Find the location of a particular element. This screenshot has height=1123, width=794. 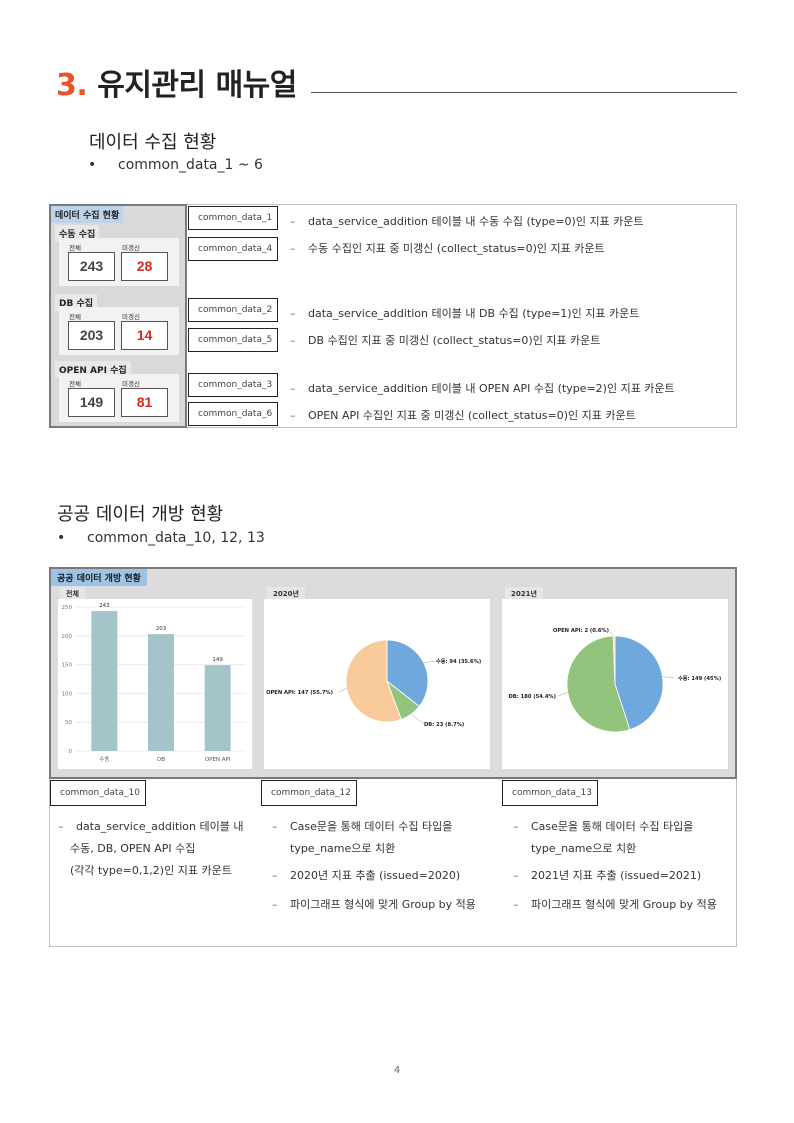

col3-line: –2021년 지표 추출 (issued=2021) is located at coordinates (607, 875).